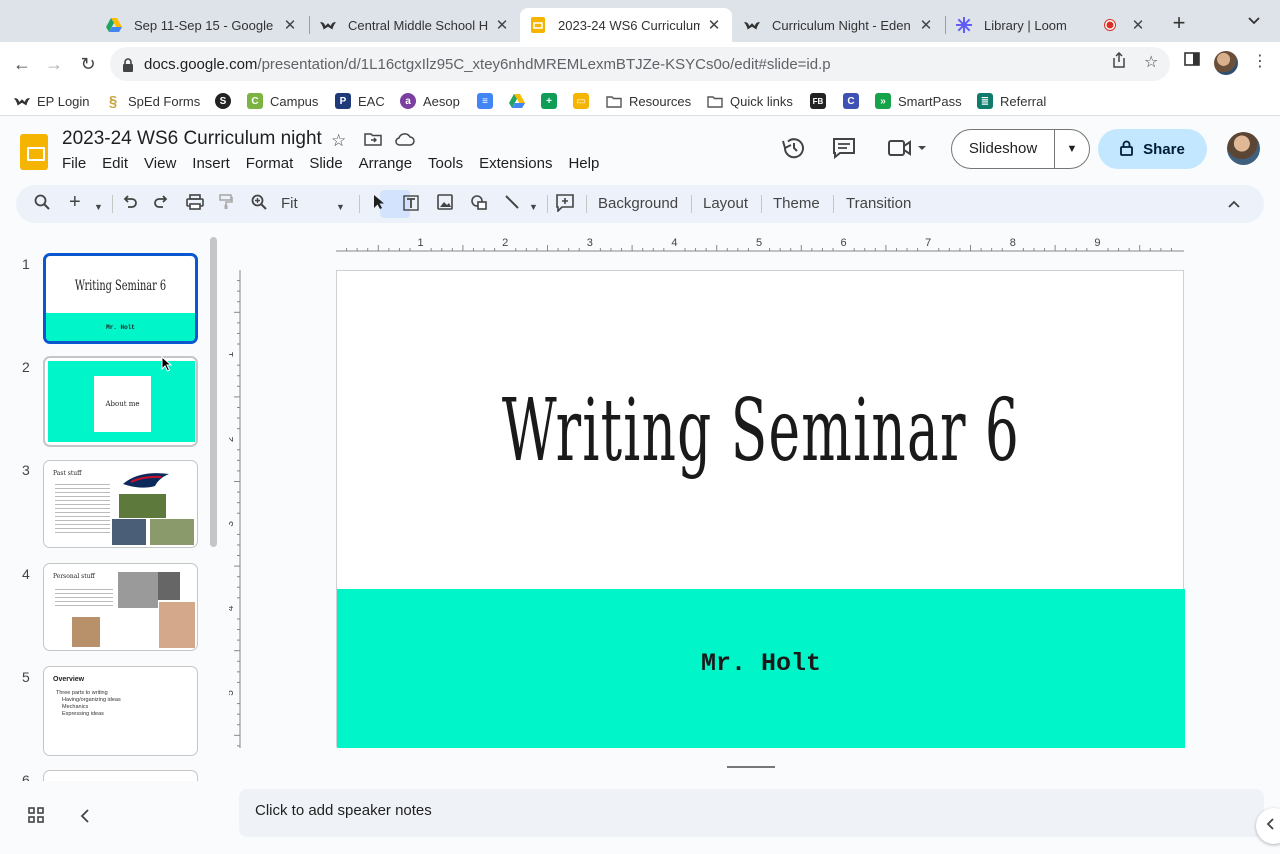  I want to click on menu-insert: Insert, so click(211, 163).